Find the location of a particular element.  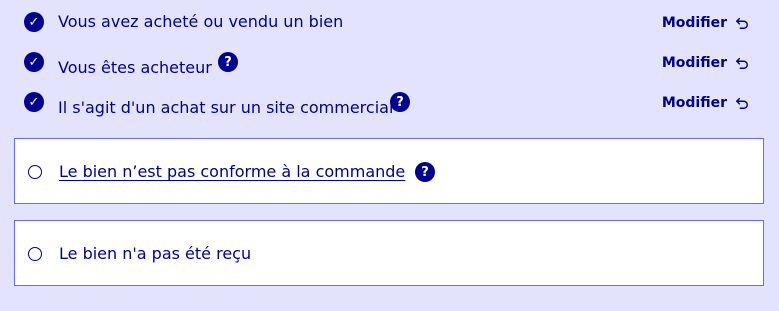

step-label: Vous êtes acheteur is located at coordinates (135, 68).